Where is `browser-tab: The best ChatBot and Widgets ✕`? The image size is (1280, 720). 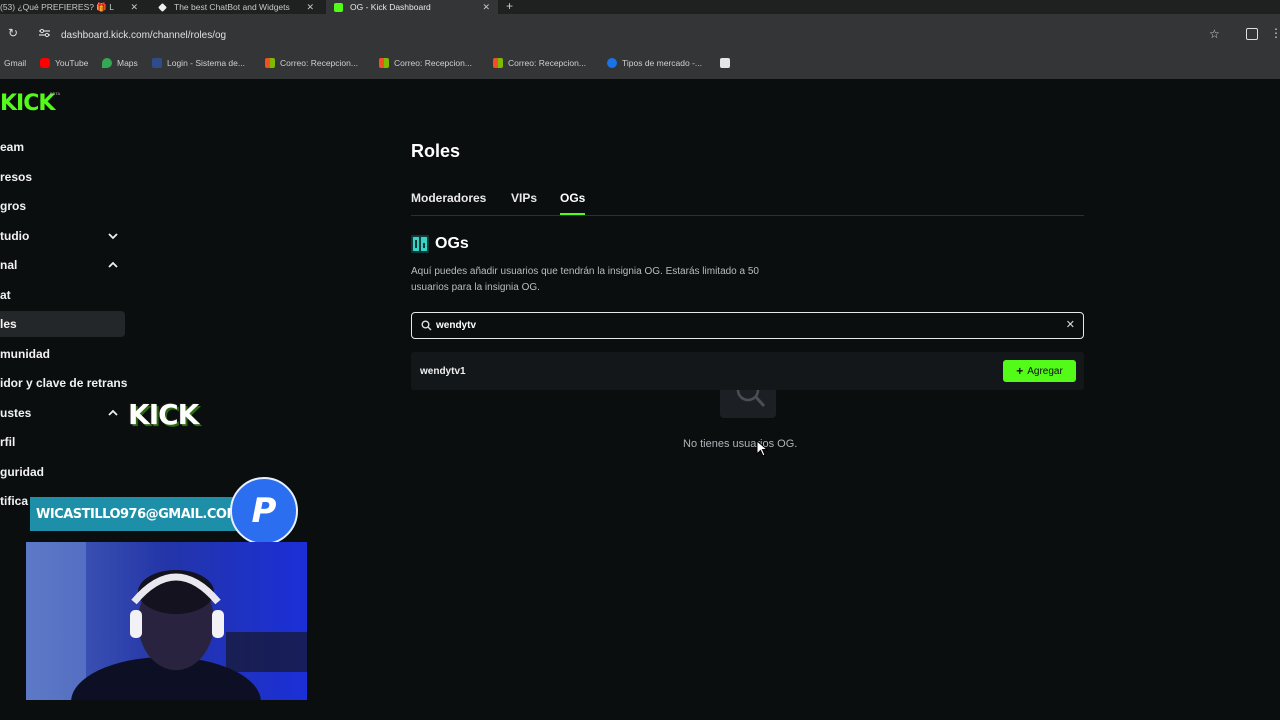
browser-tab: The best ChatBot and Widgets ✕ is located at coordinates (238, 7).